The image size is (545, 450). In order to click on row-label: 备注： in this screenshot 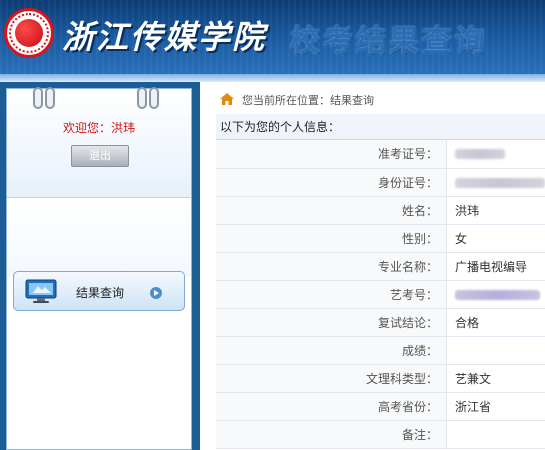, I will do `click(331, 434)`.